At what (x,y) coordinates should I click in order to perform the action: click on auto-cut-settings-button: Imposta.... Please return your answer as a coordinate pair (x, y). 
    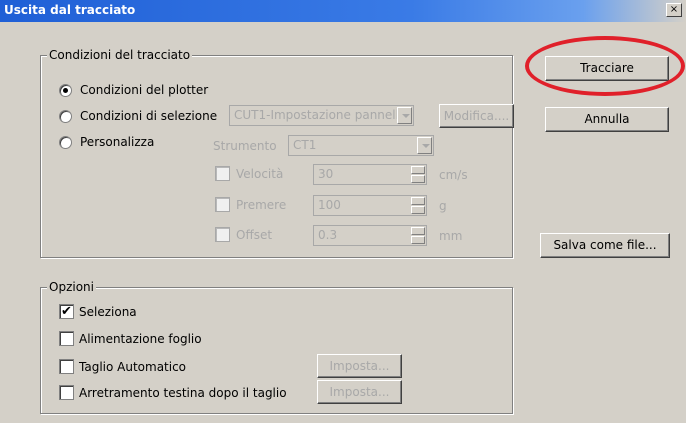
    Looking at the image, I should click on (359, 366).